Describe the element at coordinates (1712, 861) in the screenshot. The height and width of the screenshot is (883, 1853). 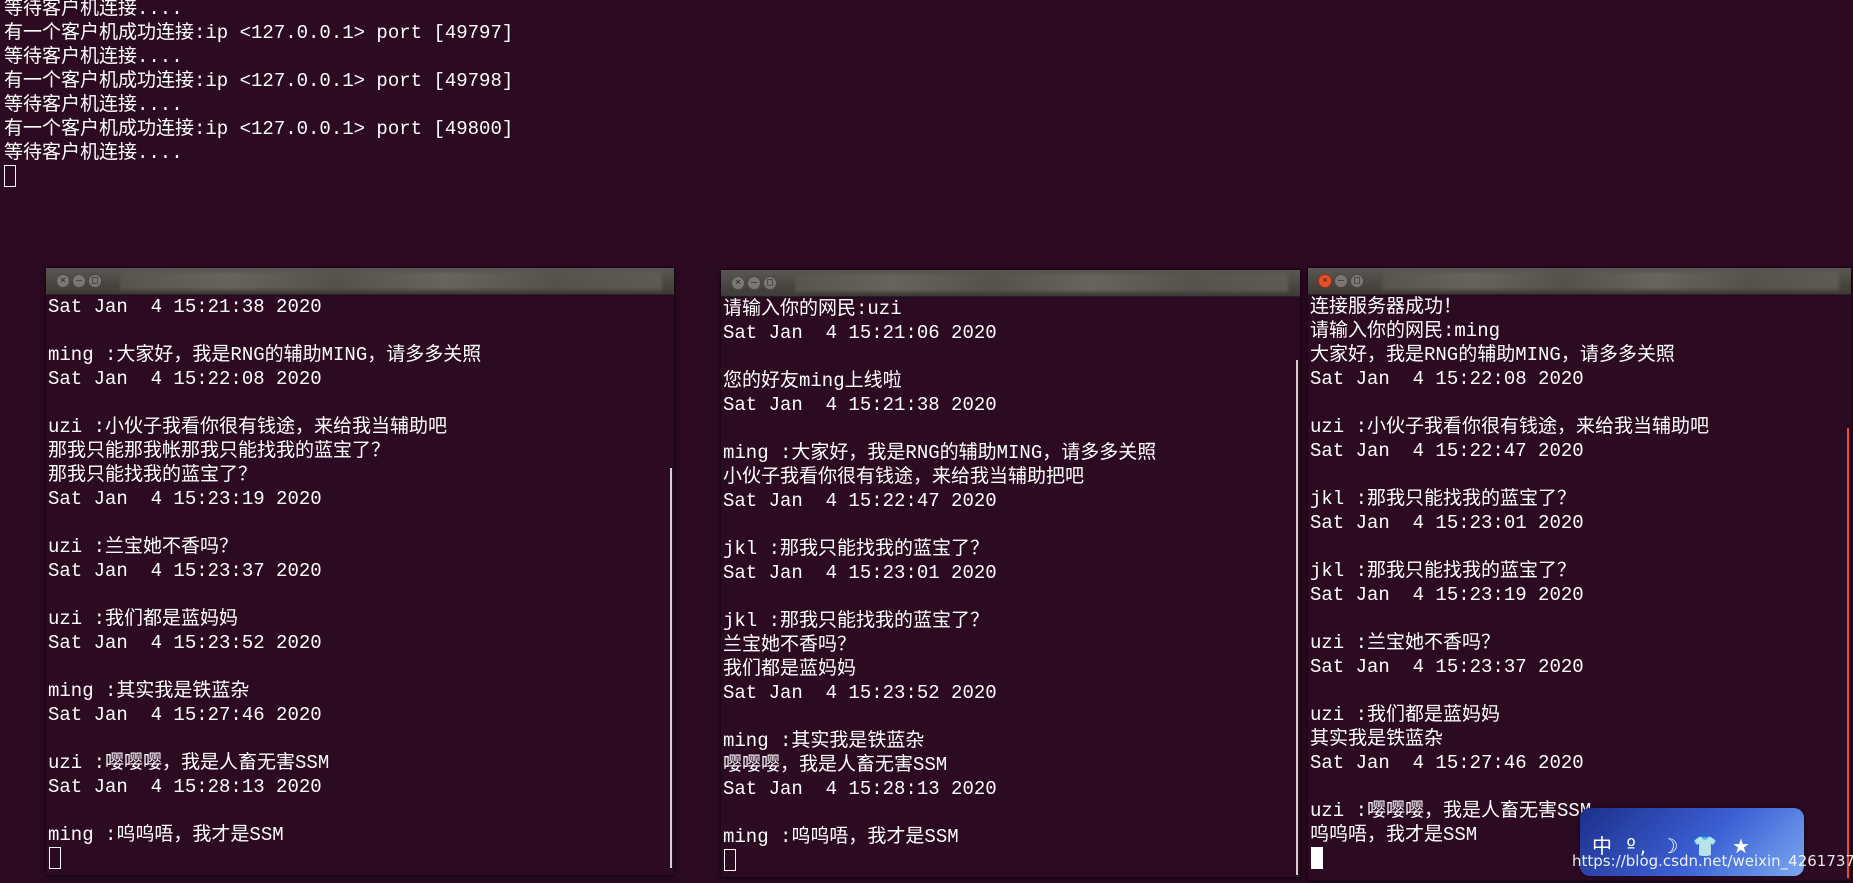
I see `watermark: https://blog.csdn.net/weixin_42617375` at that location.